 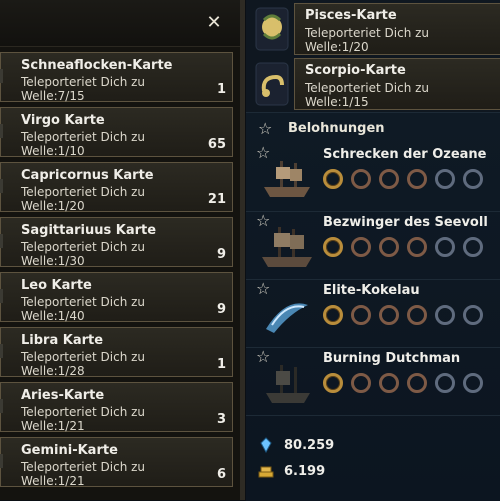 I want to click on card-desc-line2: Welle:1/10, so click(x=53, y=151).